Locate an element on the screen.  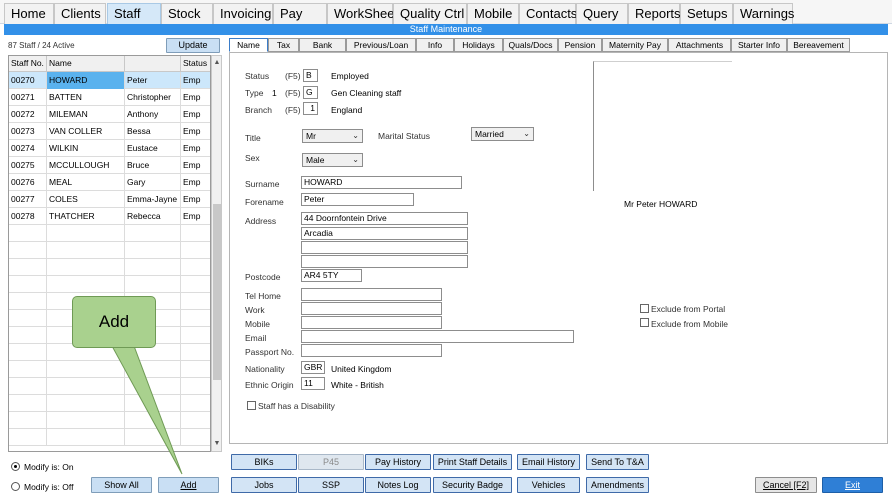
amendments-button: Amendments is located at coordinates (617, 485).